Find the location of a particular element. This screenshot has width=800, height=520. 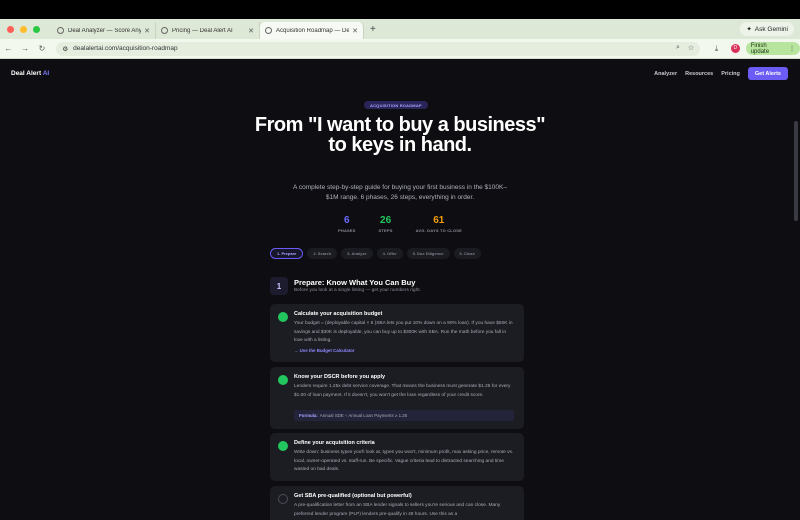

step-title: Calculate your acquisition budget is located at coordinates (338, 314).